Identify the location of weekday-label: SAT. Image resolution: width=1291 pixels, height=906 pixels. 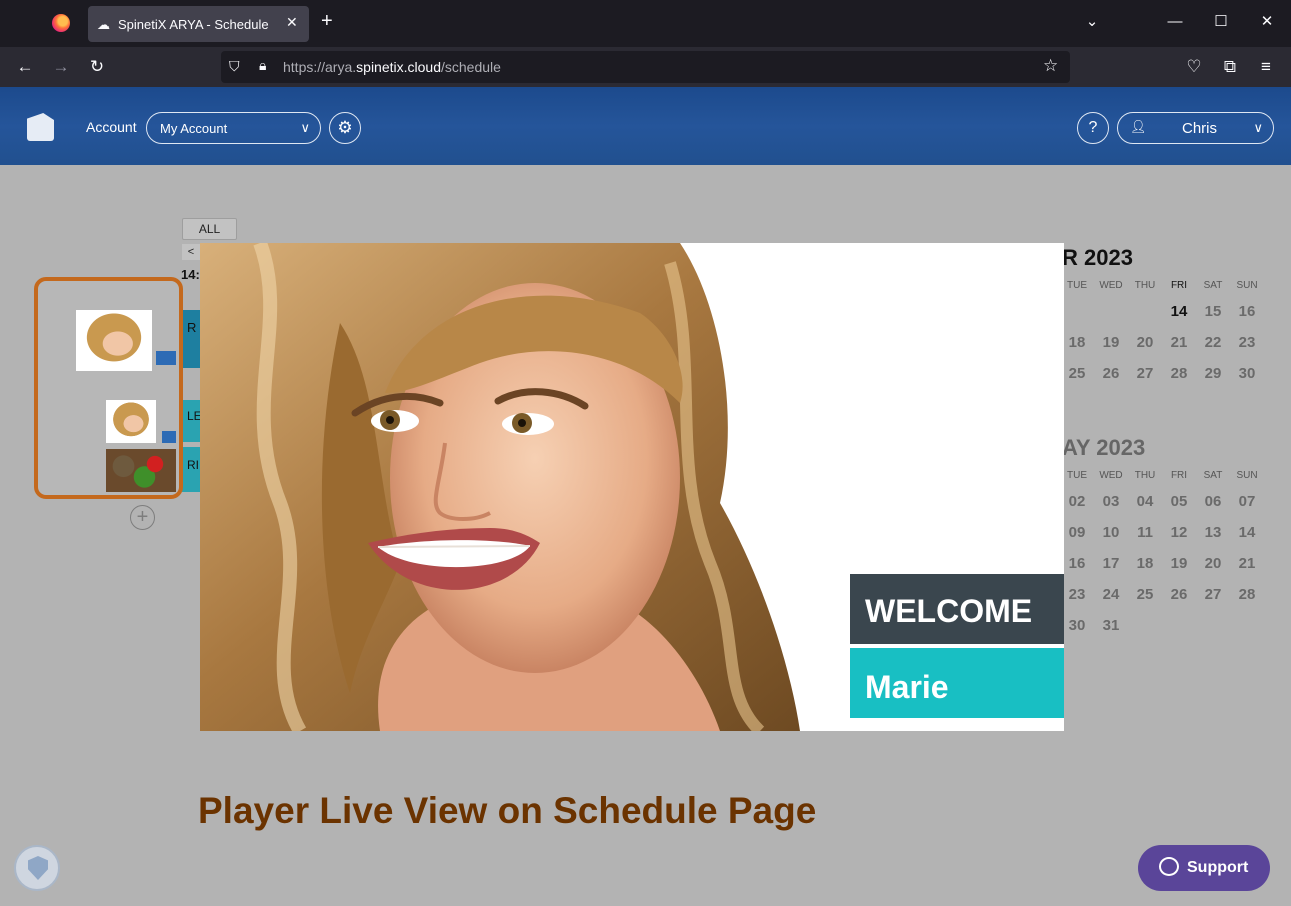
(1213, 285).